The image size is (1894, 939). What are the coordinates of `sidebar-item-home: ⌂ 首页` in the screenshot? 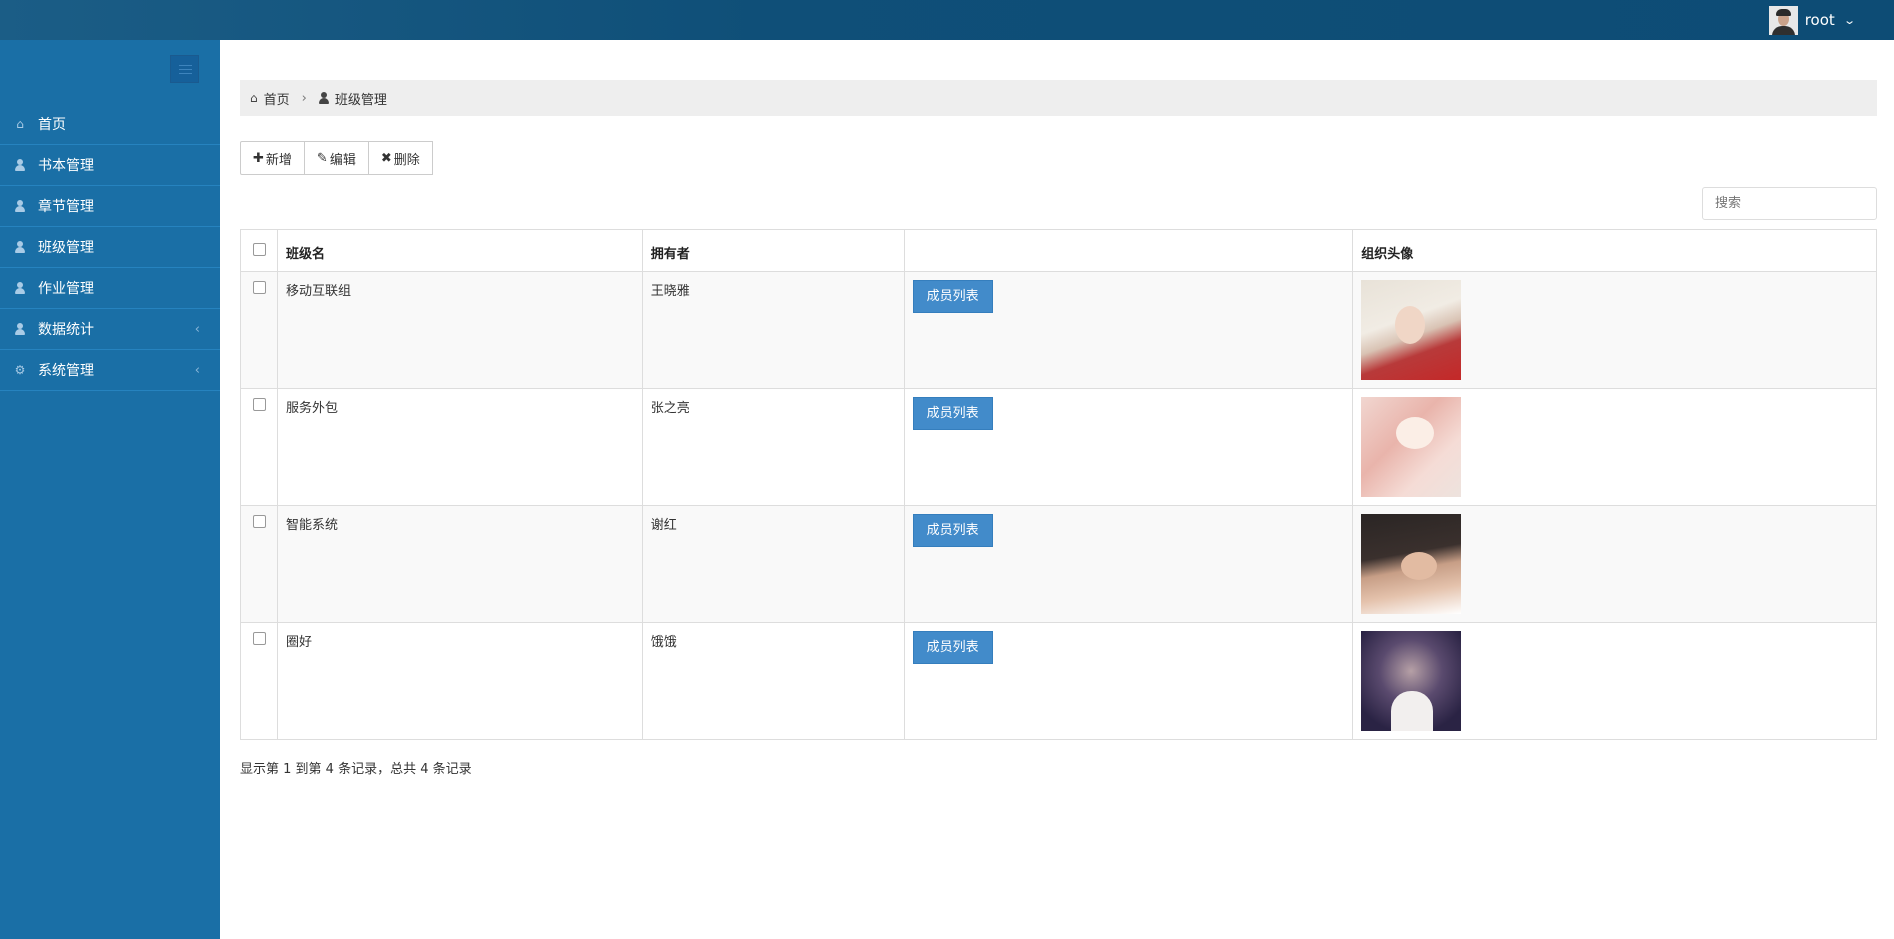 It's located at (110, 124).